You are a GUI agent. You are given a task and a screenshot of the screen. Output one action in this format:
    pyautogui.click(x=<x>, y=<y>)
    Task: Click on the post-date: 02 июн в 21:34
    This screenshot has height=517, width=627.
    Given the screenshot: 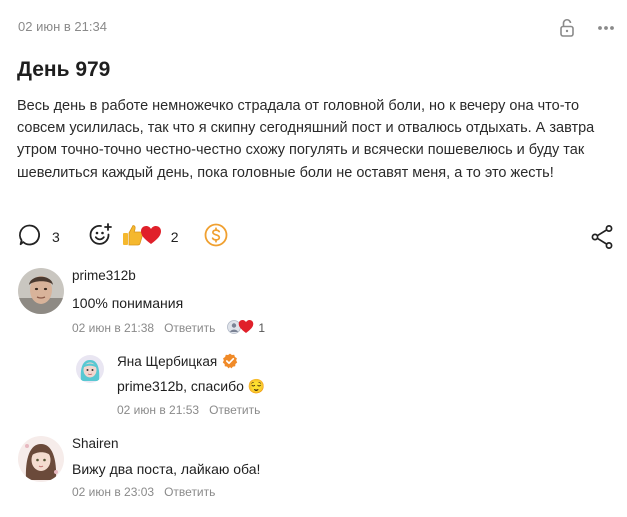 What is the action you would take?
    pyautogui.click(x=62, y=26)
    